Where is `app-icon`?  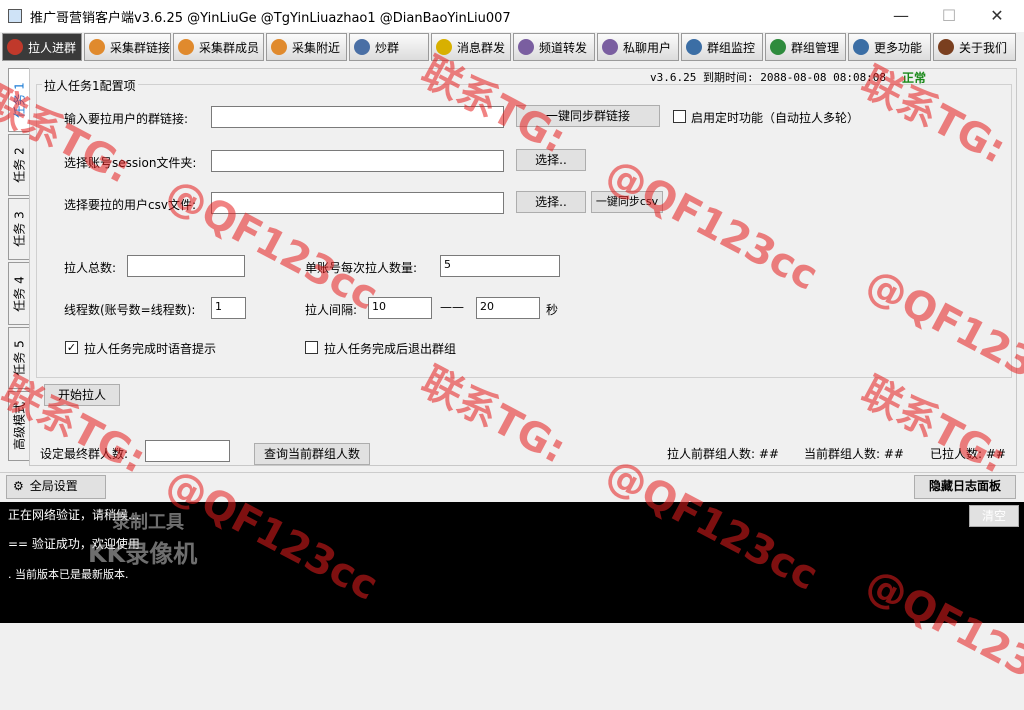
app-icon is located at coordinates (15, 16).